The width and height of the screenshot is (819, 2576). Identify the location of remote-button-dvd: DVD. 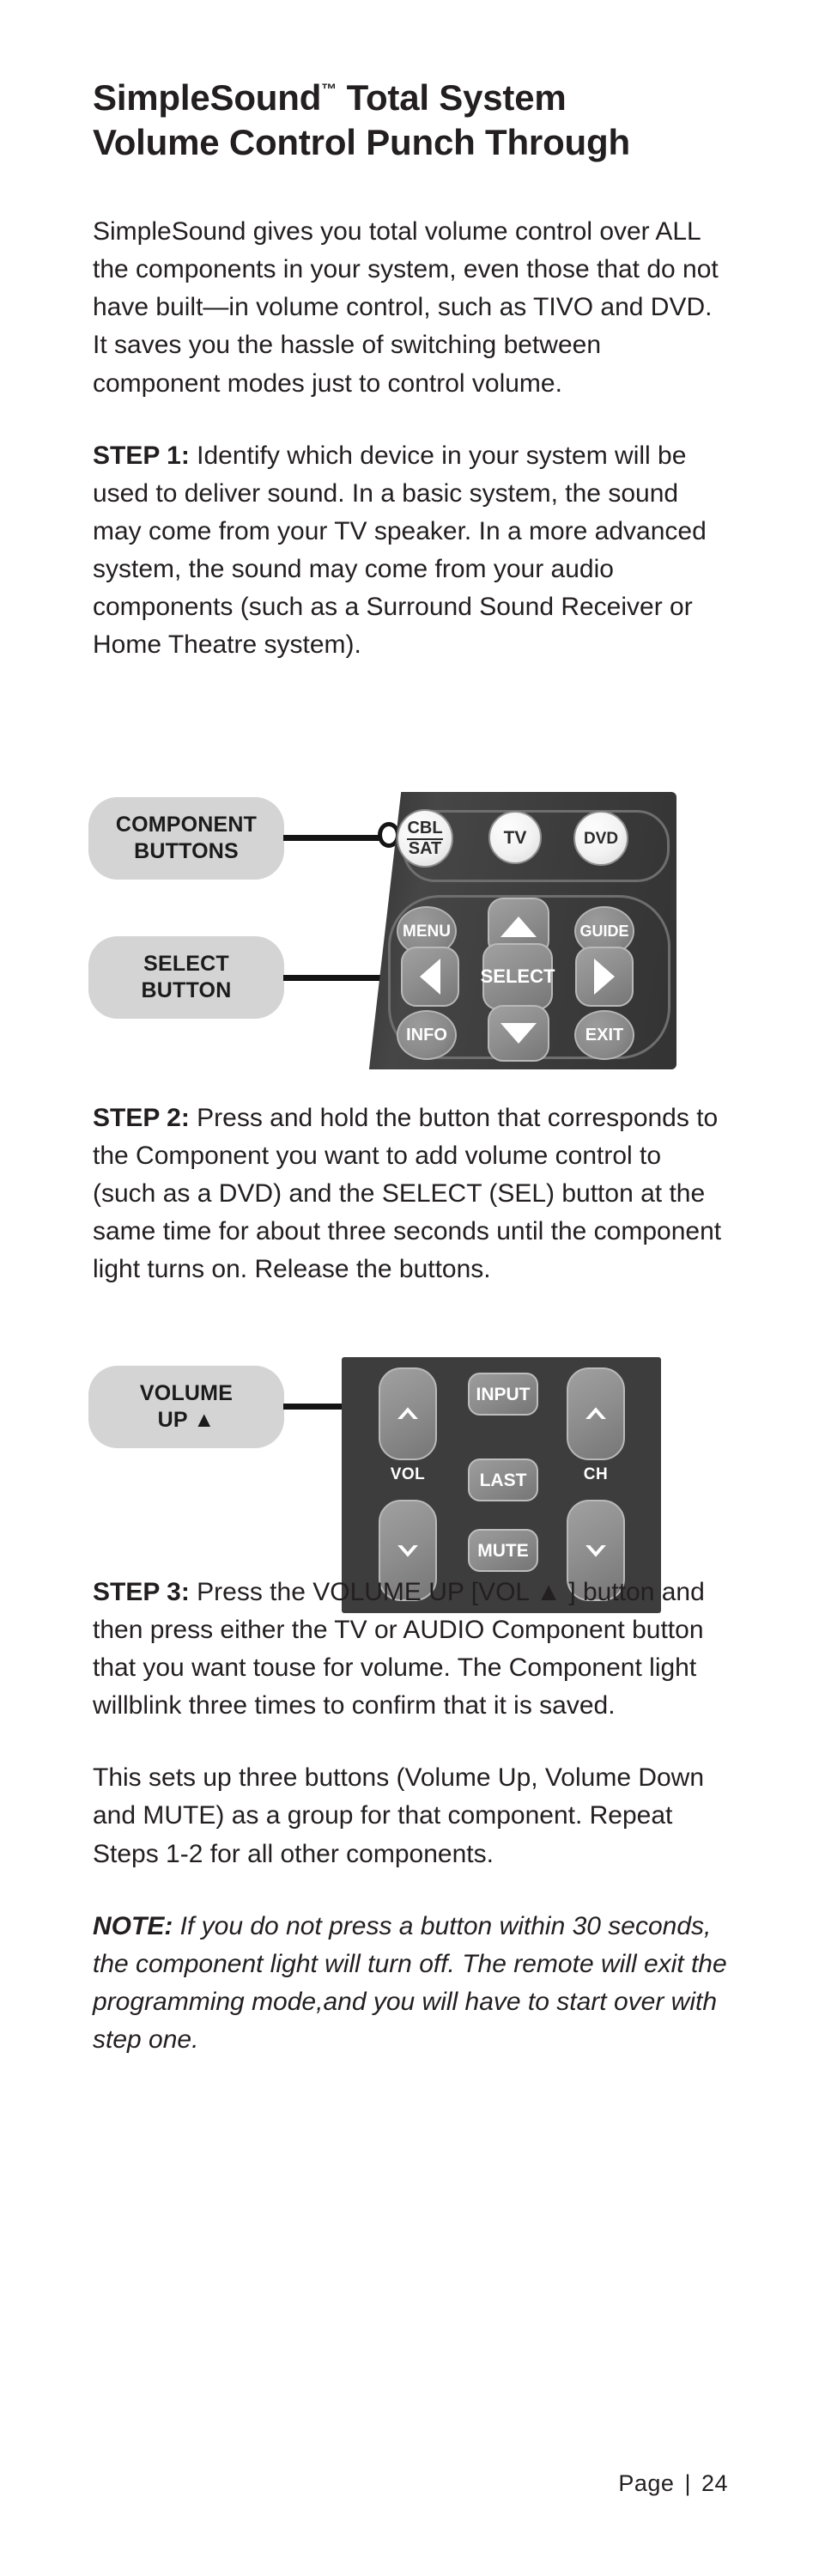
(600, 838).